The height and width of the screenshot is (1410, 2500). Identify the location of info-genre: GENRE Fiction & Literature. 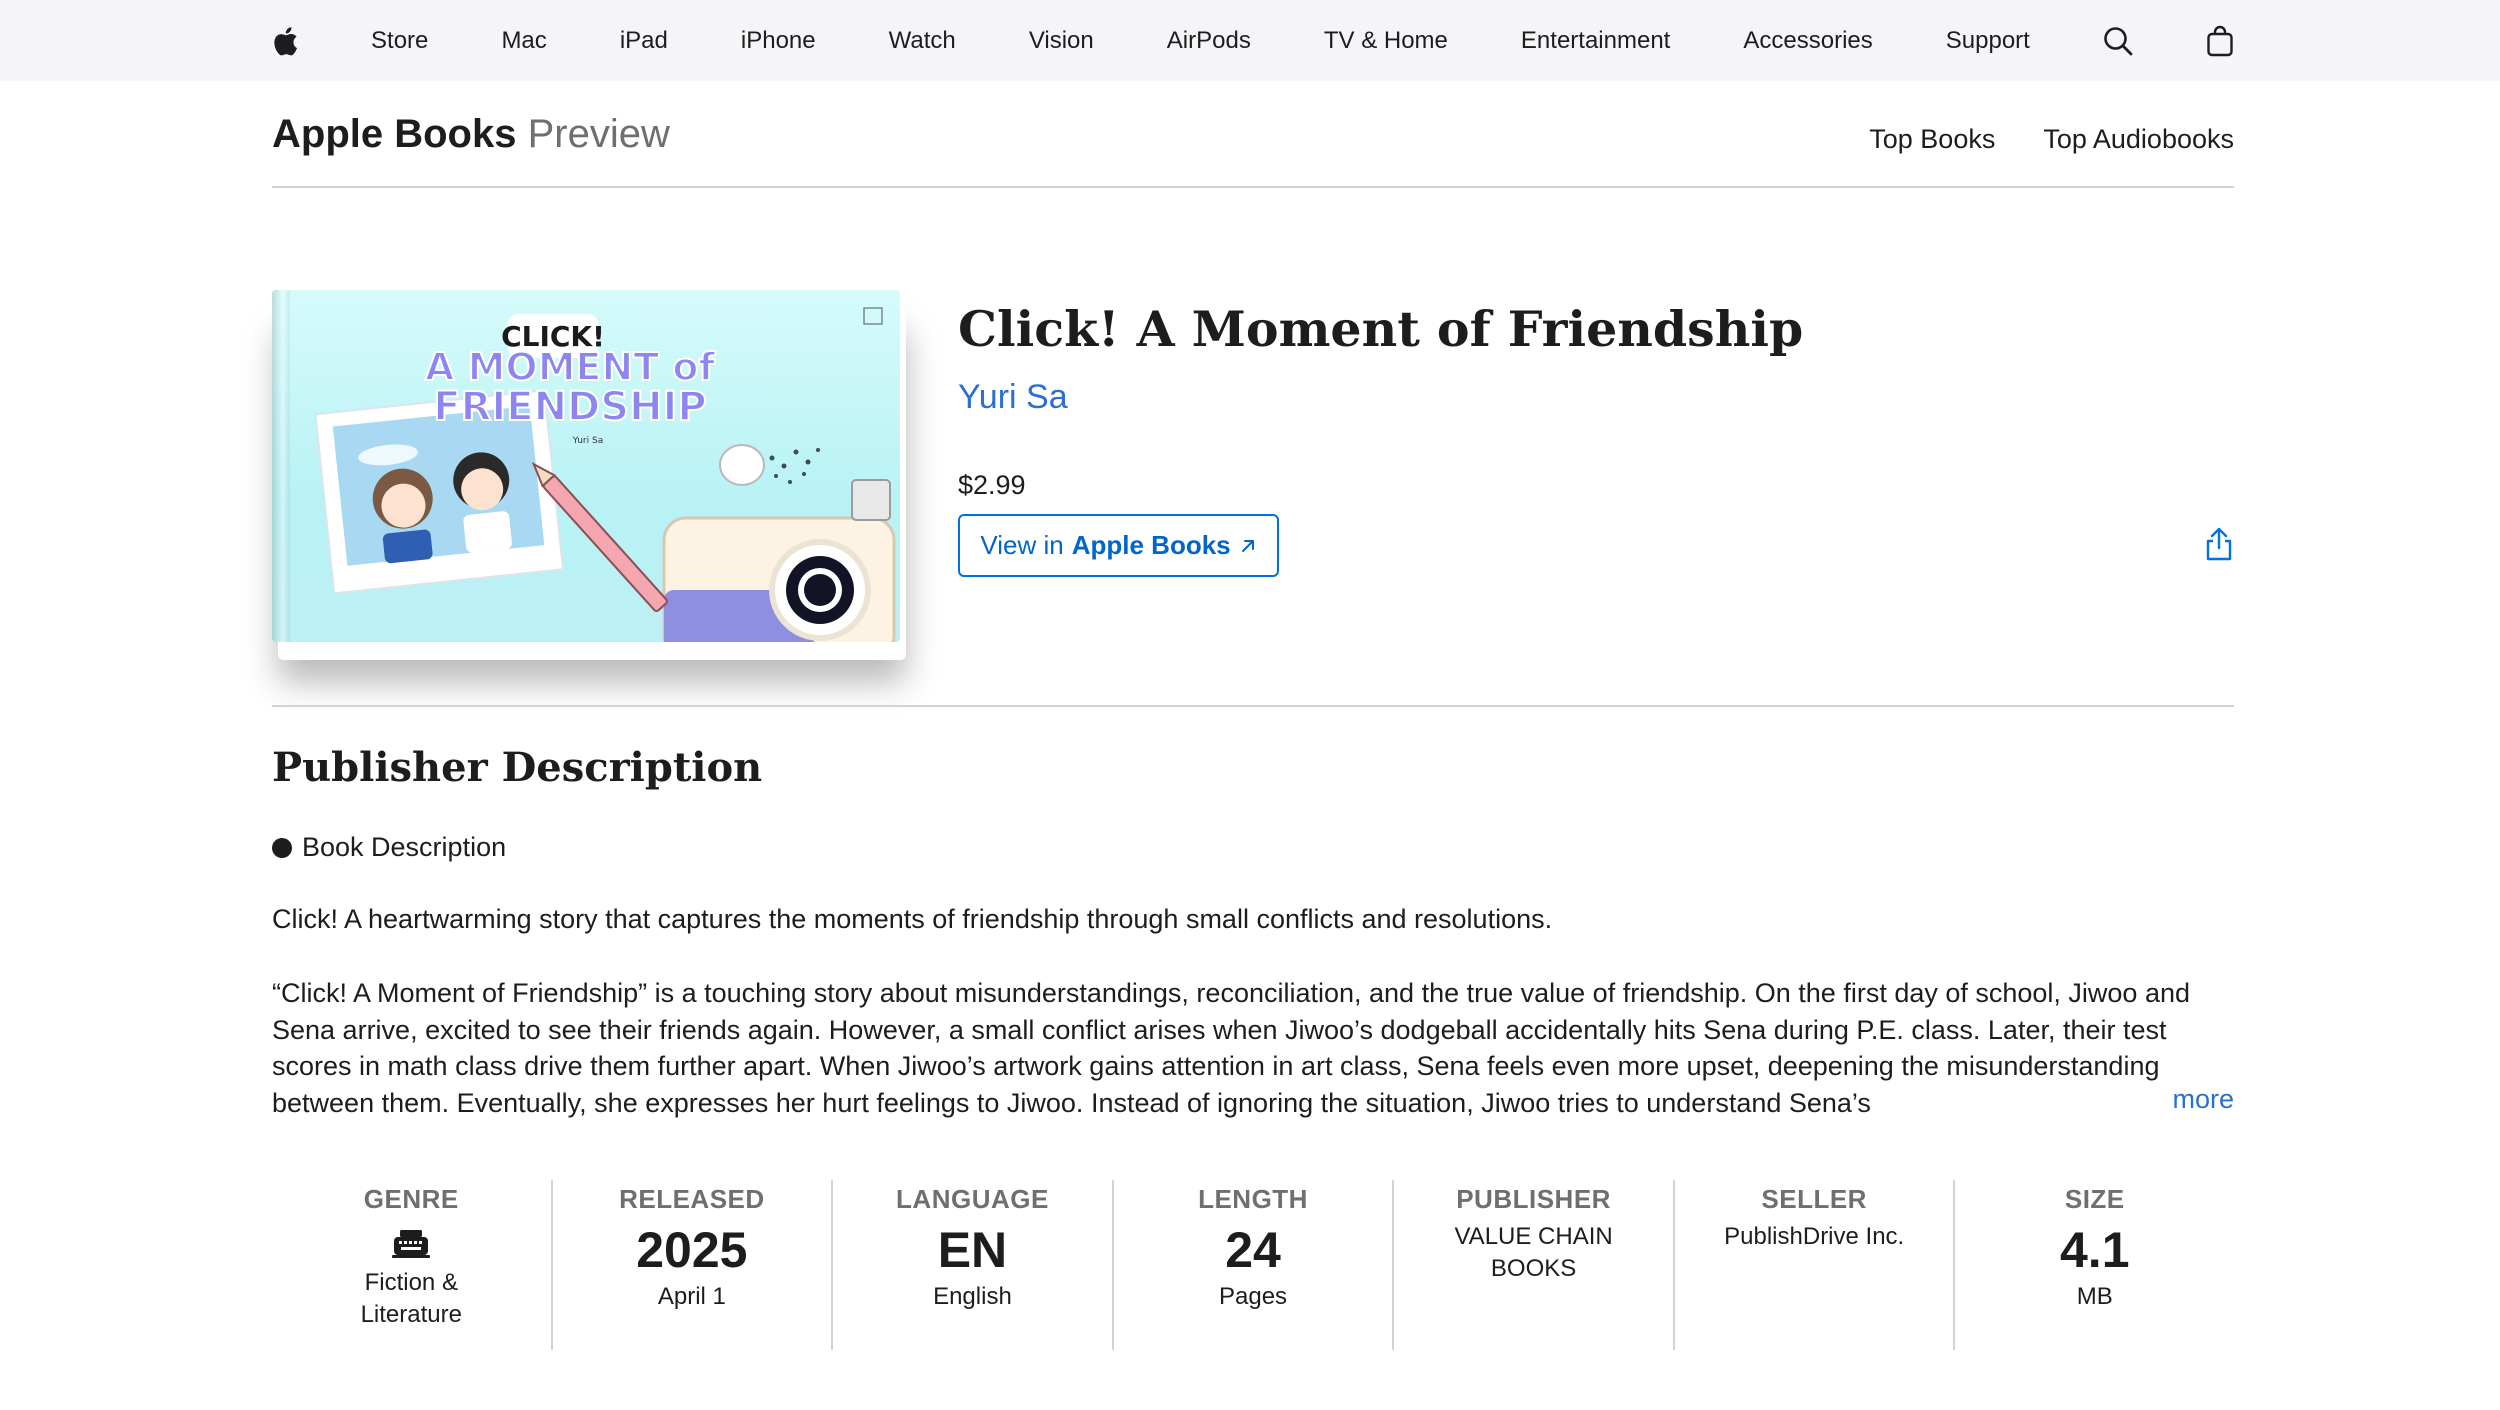
(412, 1265).